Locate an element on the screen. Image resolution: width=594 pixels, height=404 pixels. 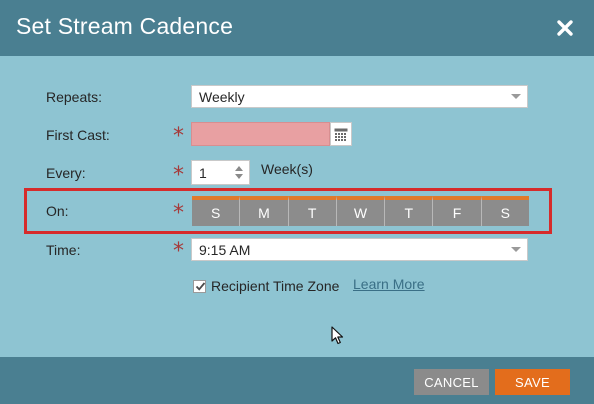
recipient-time-zone-checkbox is located at coordinates (199, 286).